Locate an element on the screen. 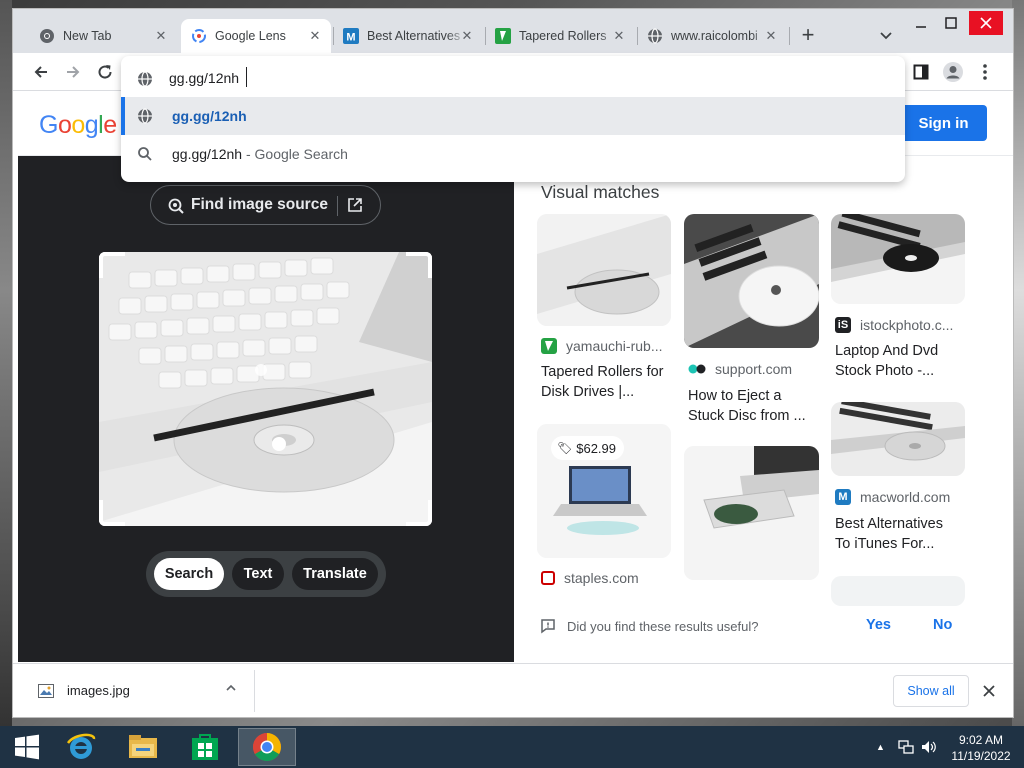  show-hidden-icons: ▲ is located at coordinates (880, 747).